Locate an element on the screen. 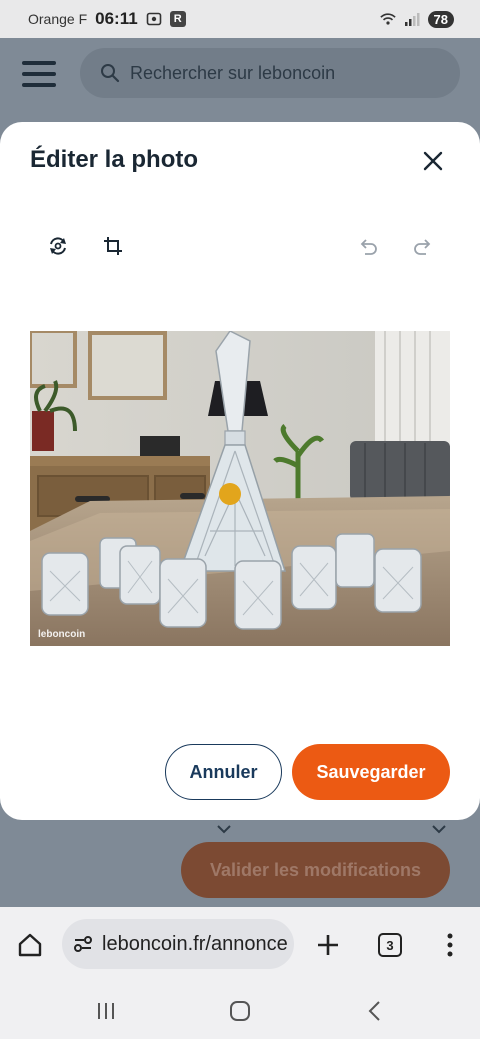 The image size is (480, 1039). wifi-icon is located at coordinates (387, 19).